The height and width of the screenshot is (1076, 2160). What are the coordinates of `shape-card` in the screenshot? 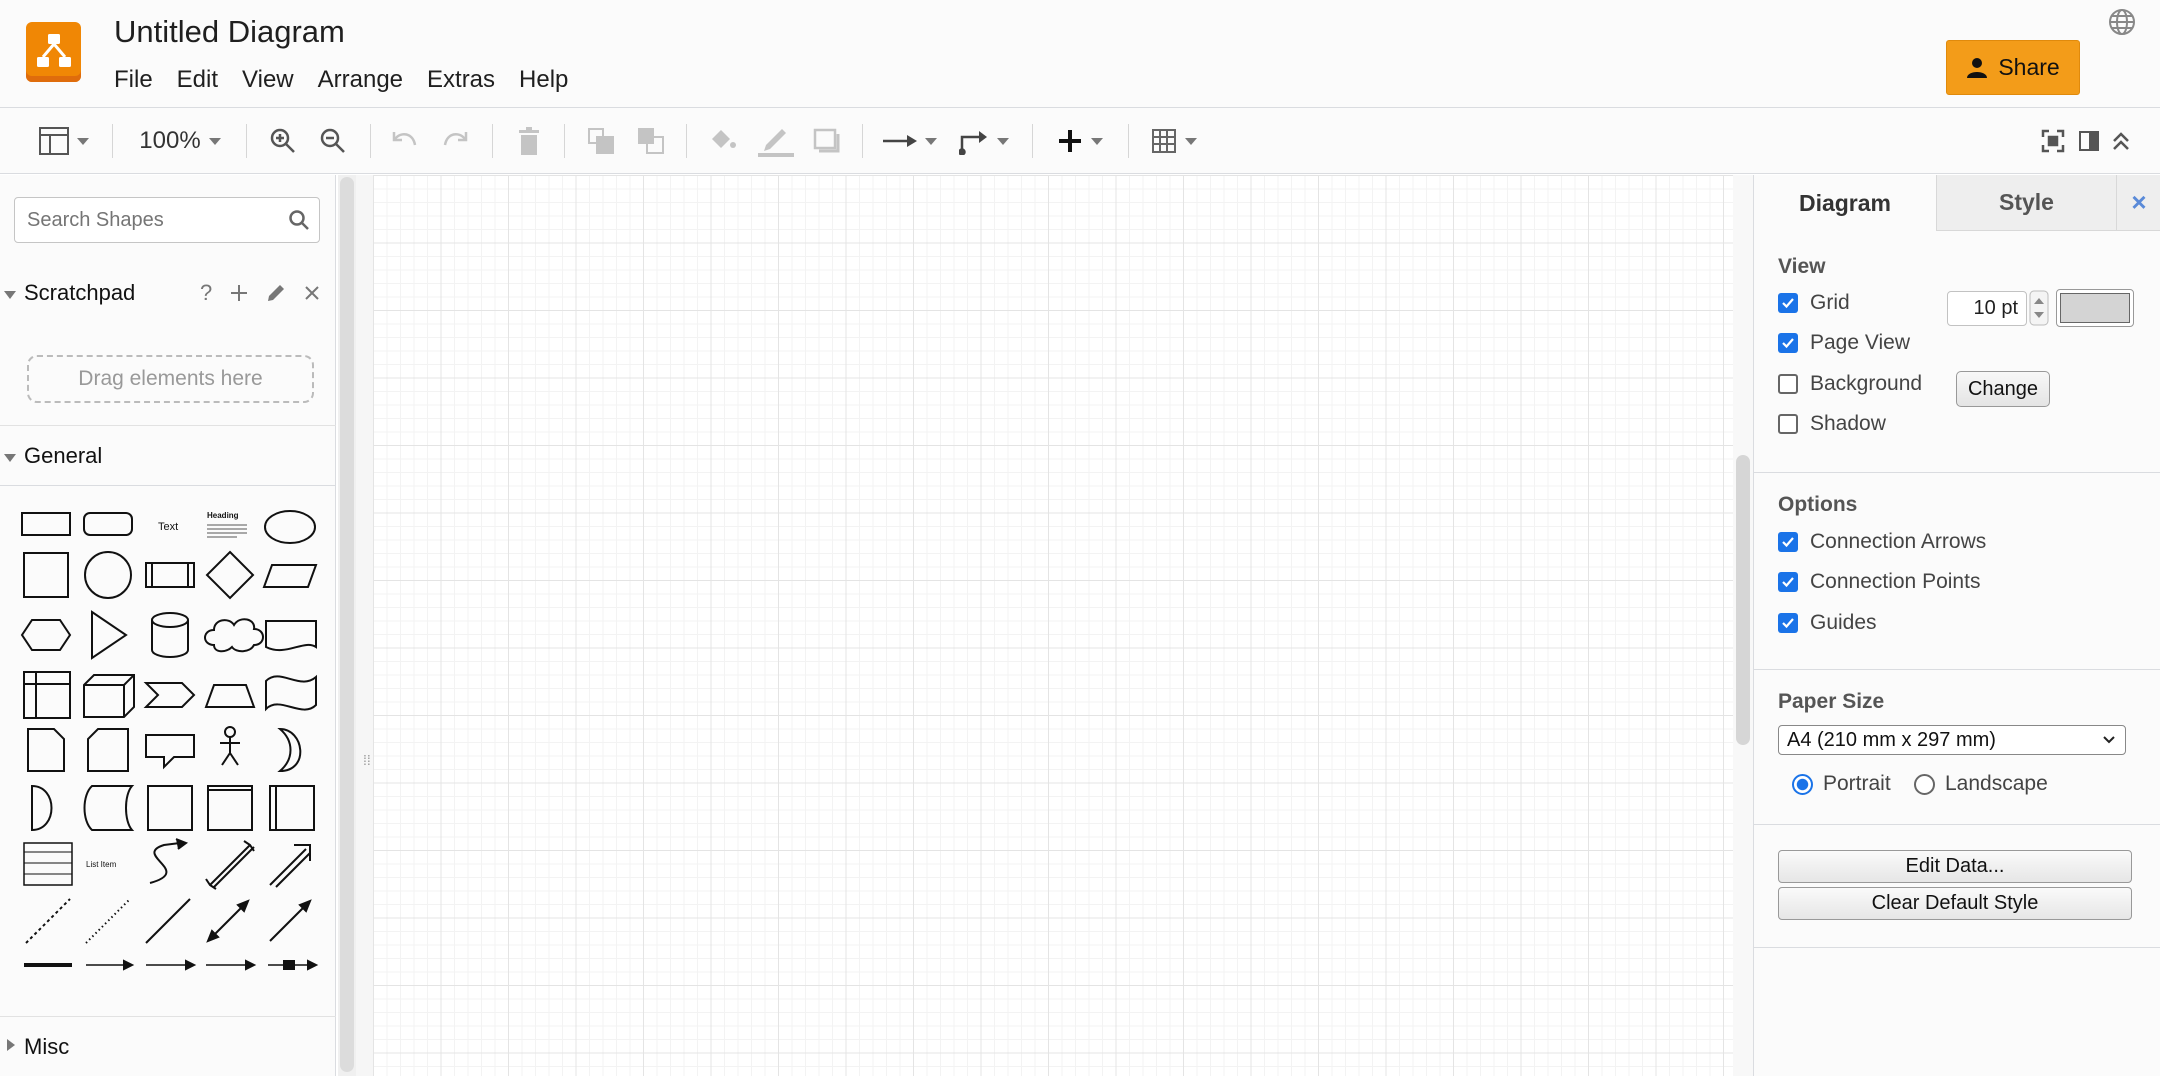 It's located at (108, 750).